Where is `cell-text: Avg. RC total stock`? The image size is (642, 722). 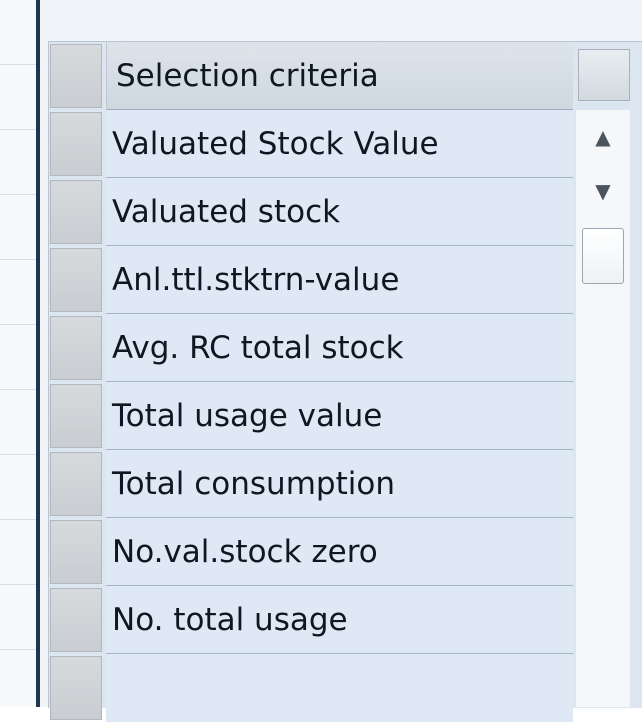 cell-text: Avg. RC total stock is located at coordinates (258, 348).